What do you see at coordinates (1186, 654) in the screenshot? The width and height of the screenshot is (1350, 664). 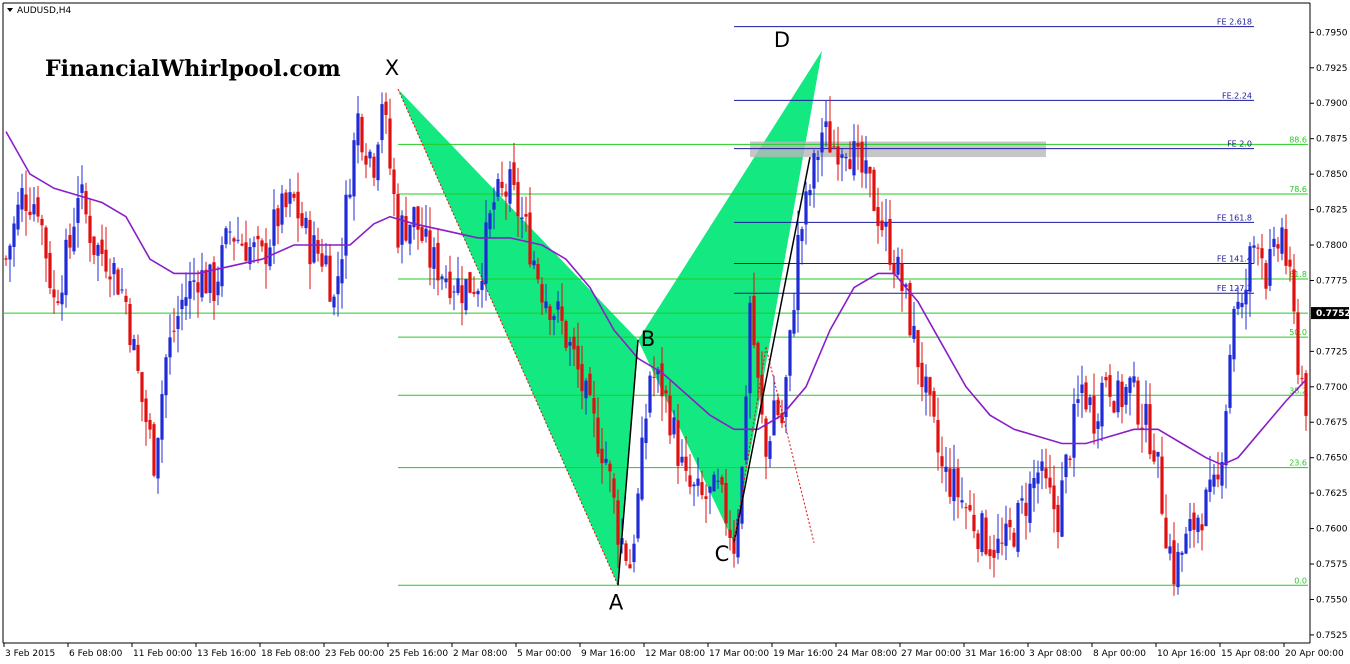 I see `time-tick-label: 10 Apr 16:00` at bounding box center [1186, 654].